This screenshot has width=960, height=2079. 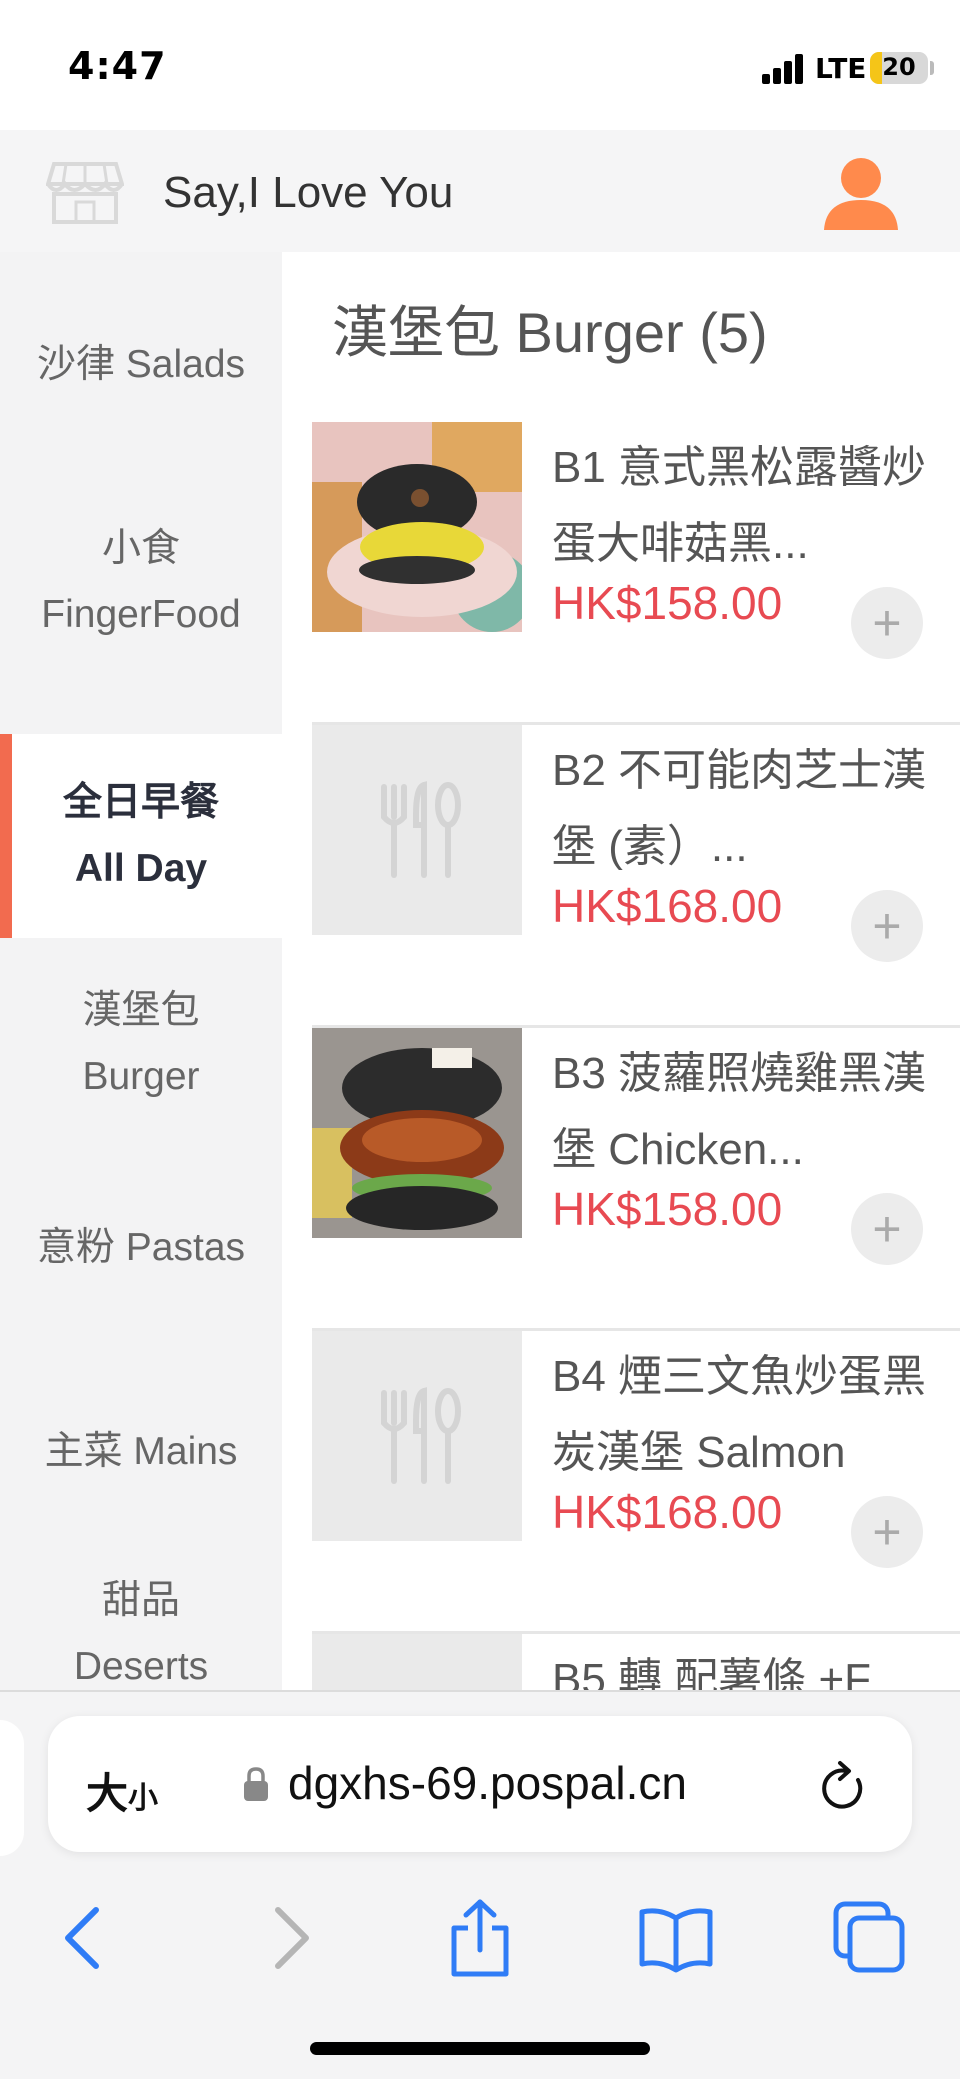 What do you see at coordinates (141, 582) in the screenshot?
I see `sidebar-item-fingerfood: 小食 FingerFood` at bounding box center [141, 582].